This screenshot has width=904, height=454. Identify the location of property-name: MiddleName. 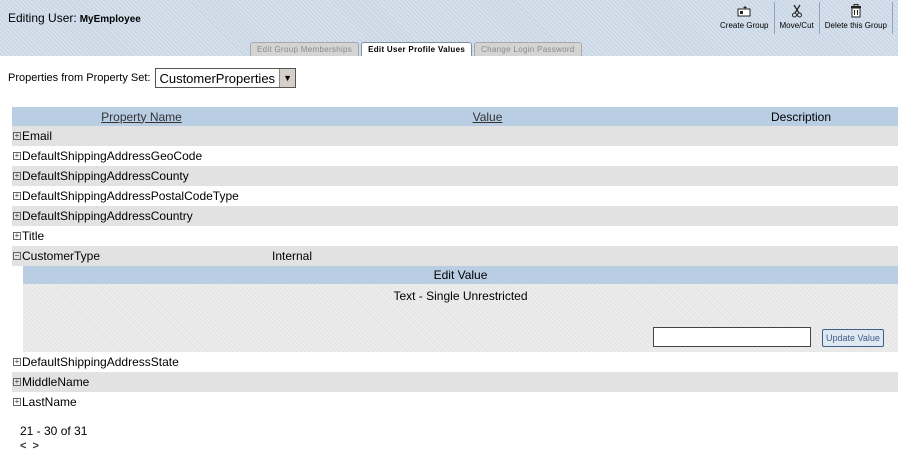
(56, 382).